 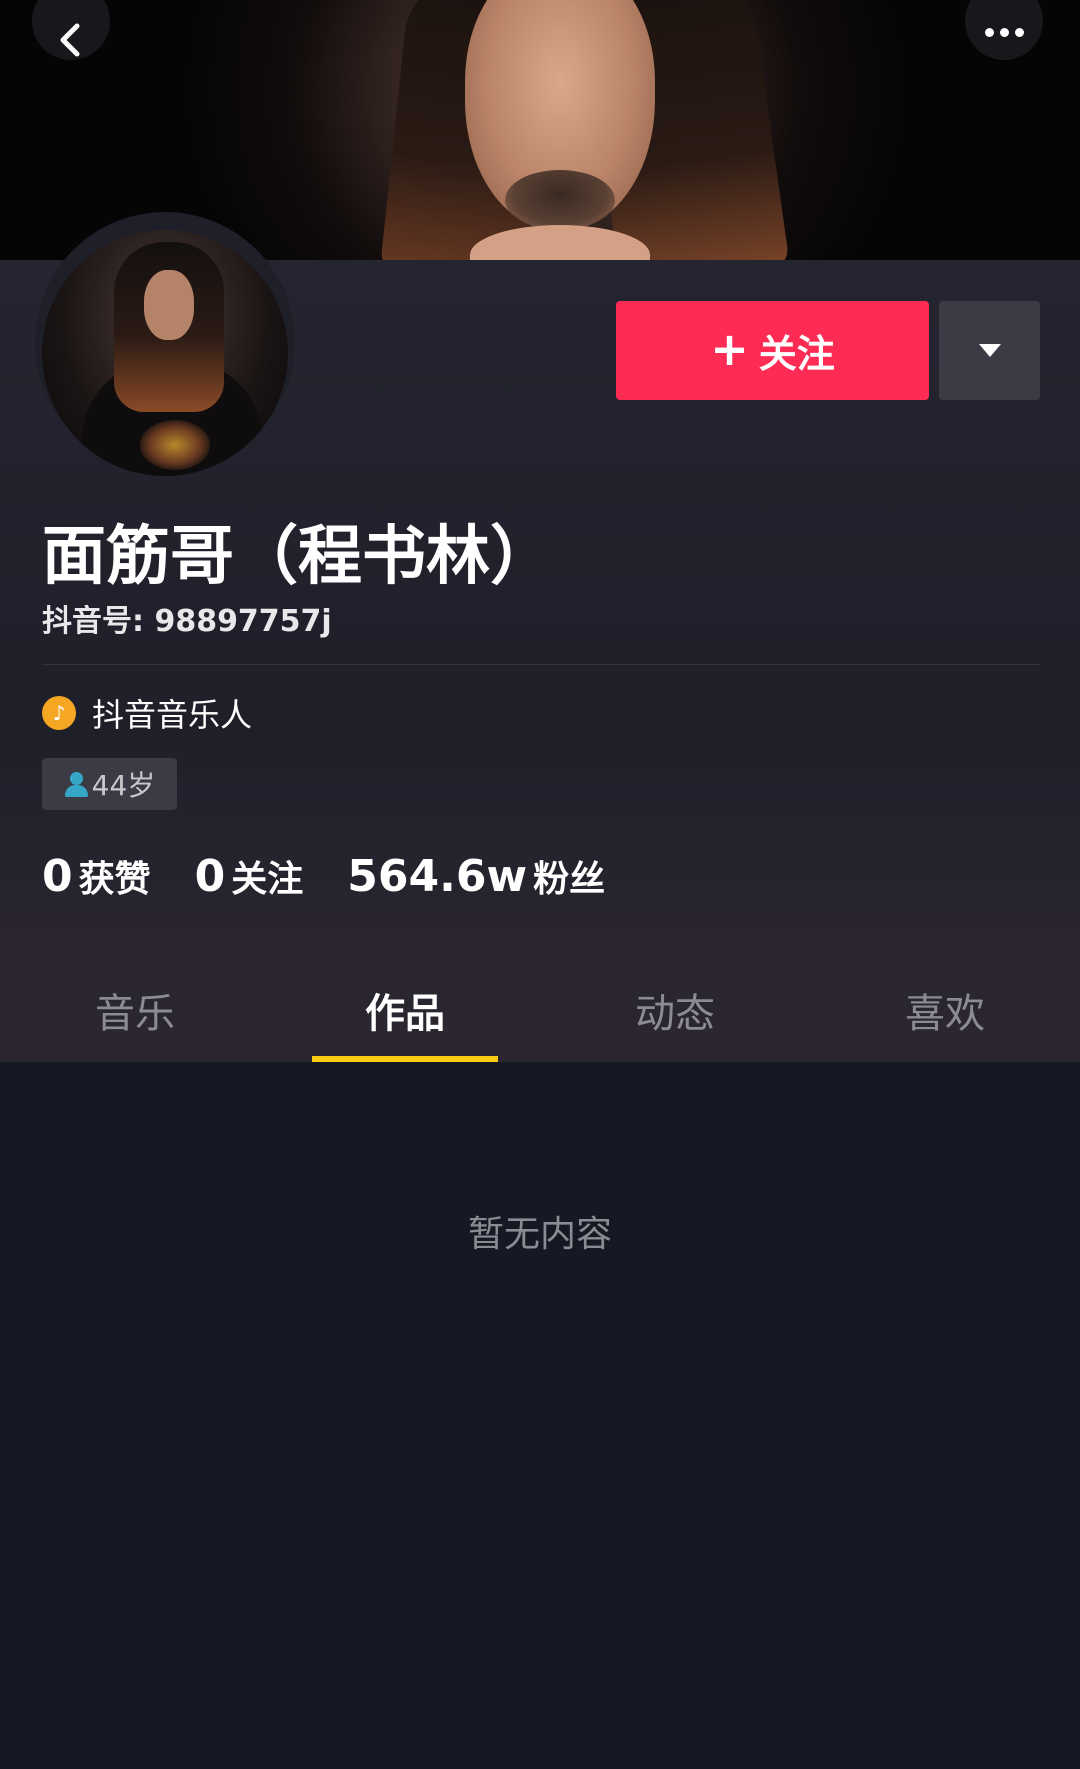 What do you see at coordinates (70, 40) in the screenshot?
I see `chevron-left-icon` at bounding box center [70, 40].